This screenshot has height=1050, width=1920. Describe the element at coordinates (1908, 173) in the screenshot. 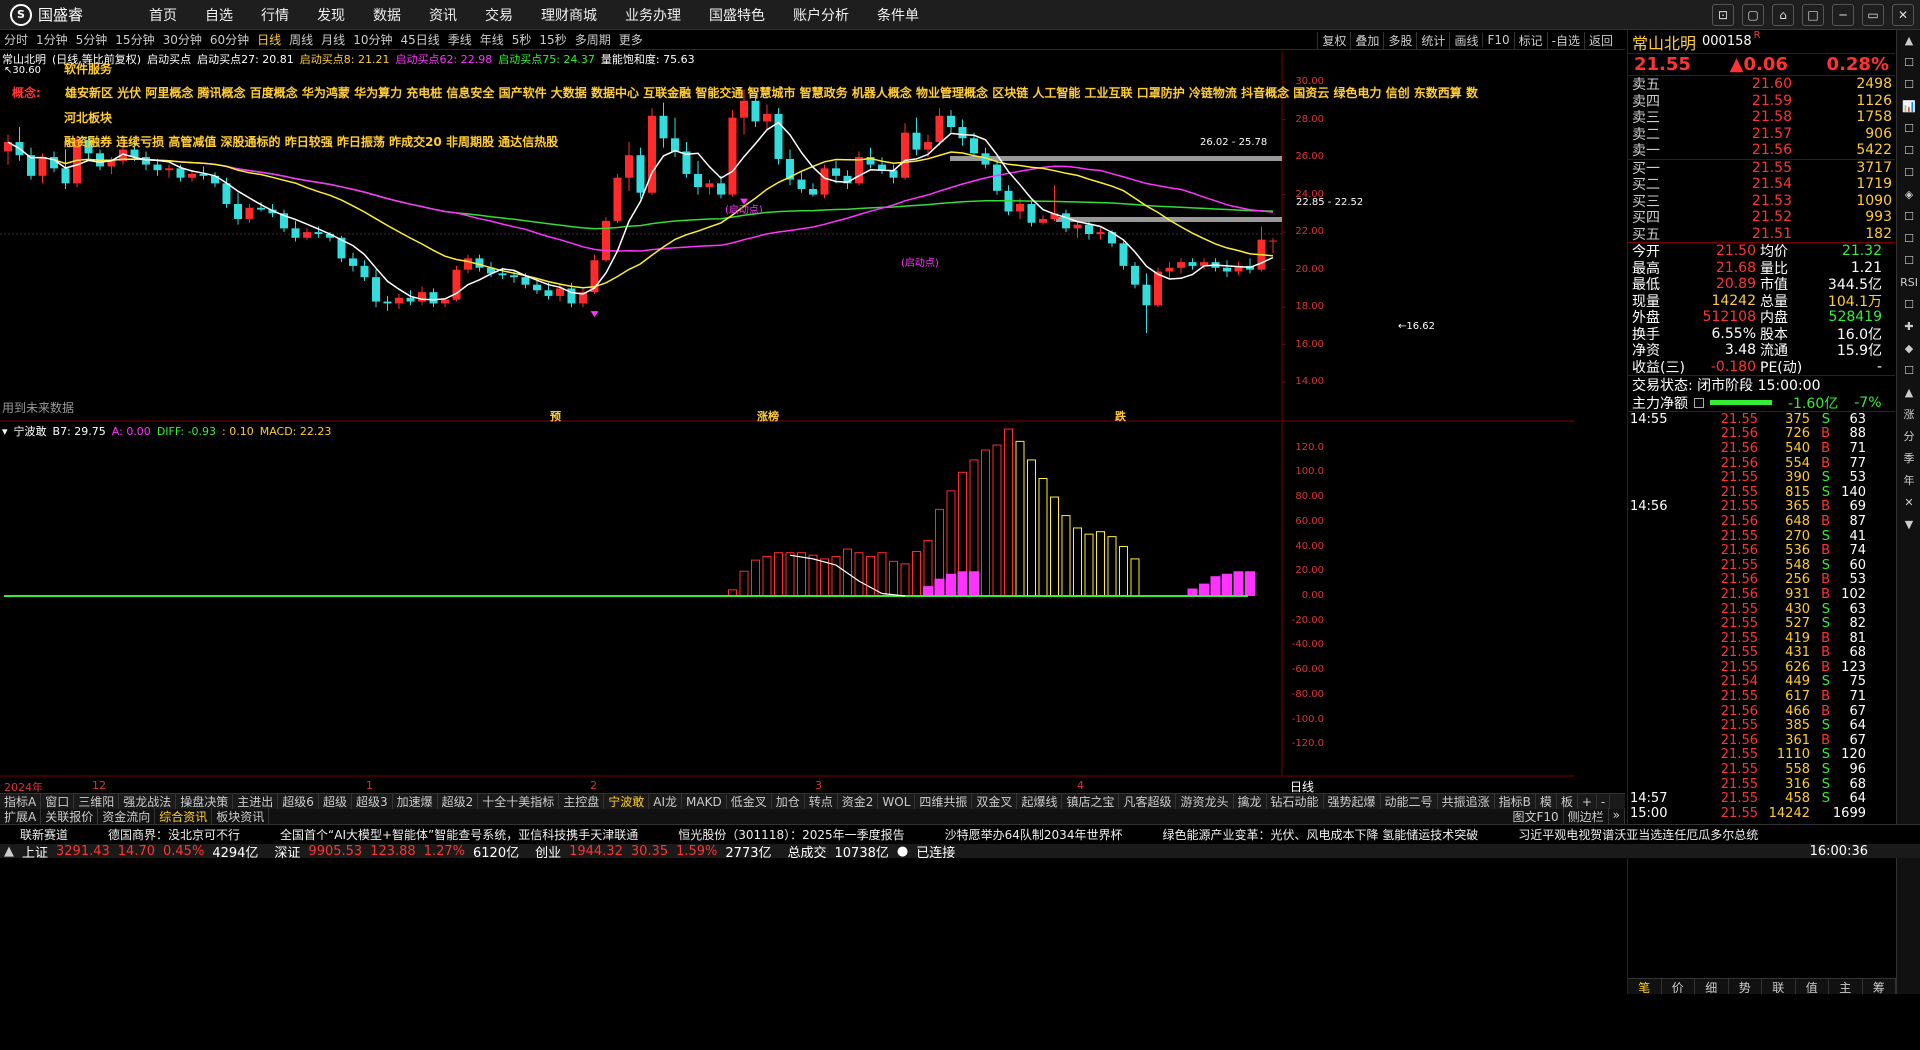

I see `side-tool-icon-6: ☐` at that location.